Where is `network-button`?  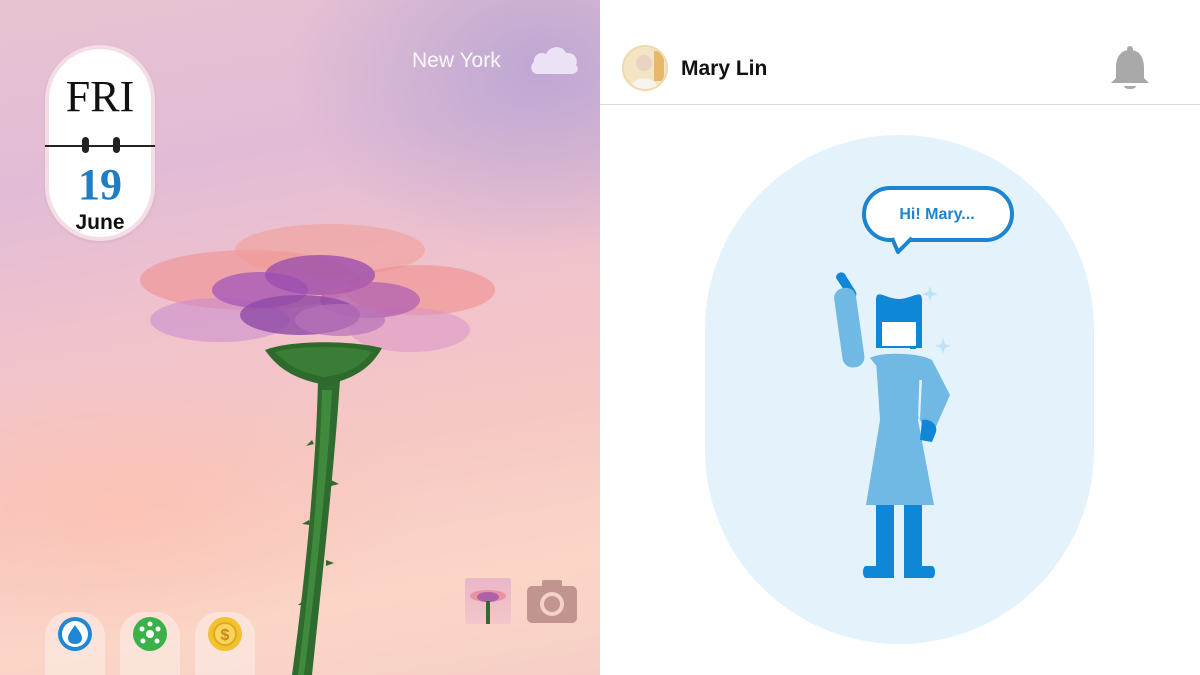 network-button is located at coordinates (150, 634).